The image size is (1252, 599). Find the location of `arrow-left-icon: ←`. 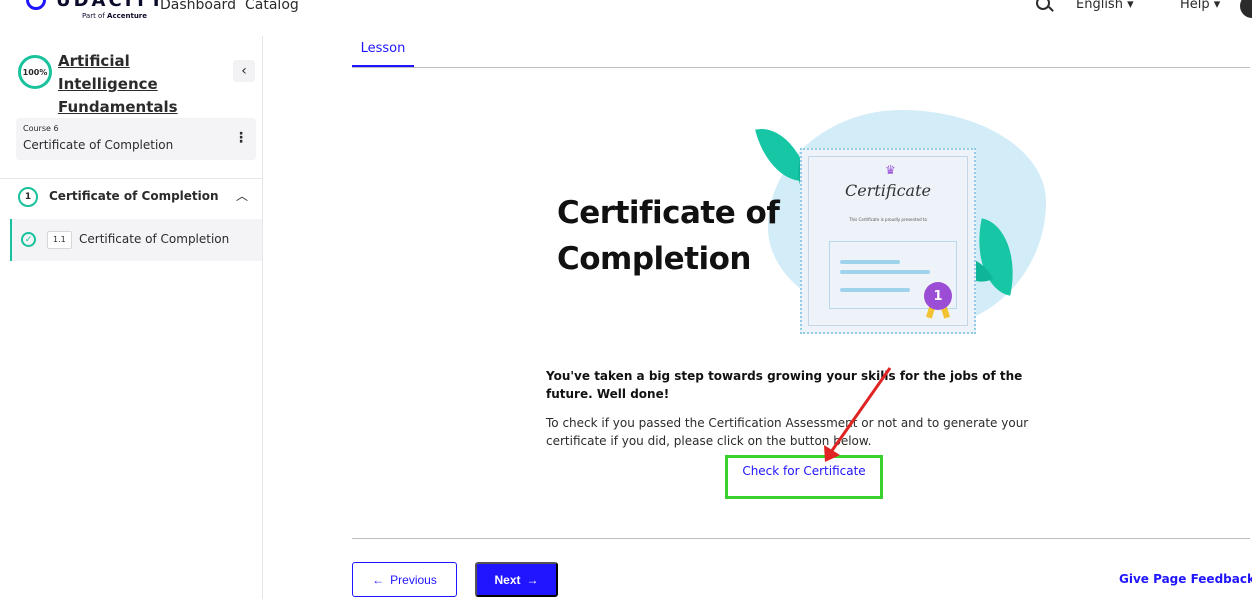

arrow-left-icon: ← is located at coordinates (378, 579).